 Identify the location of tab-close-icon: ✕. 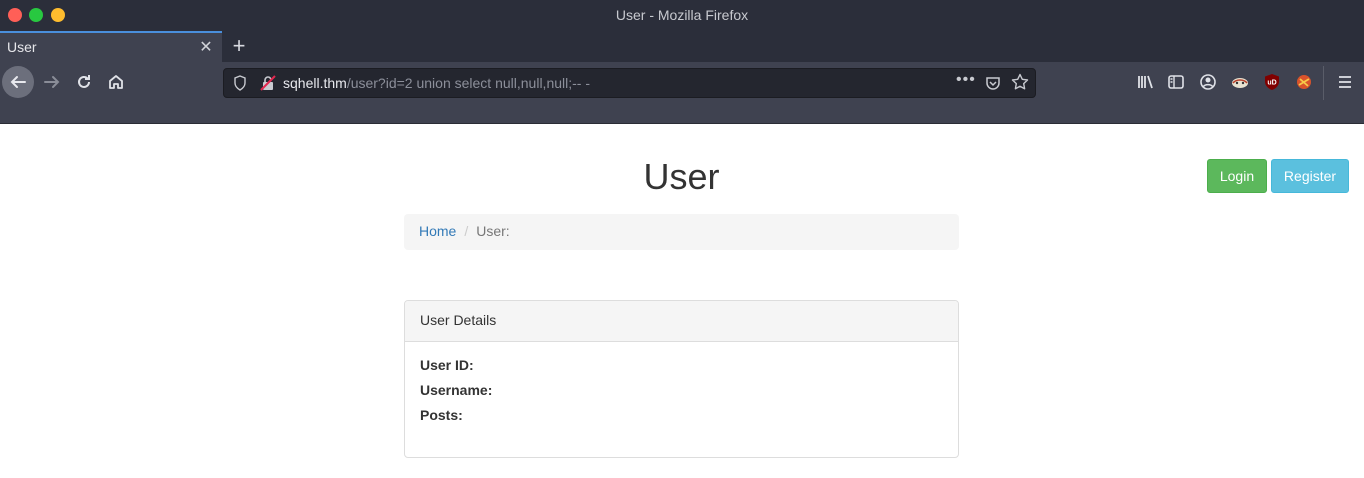
(206, 46).